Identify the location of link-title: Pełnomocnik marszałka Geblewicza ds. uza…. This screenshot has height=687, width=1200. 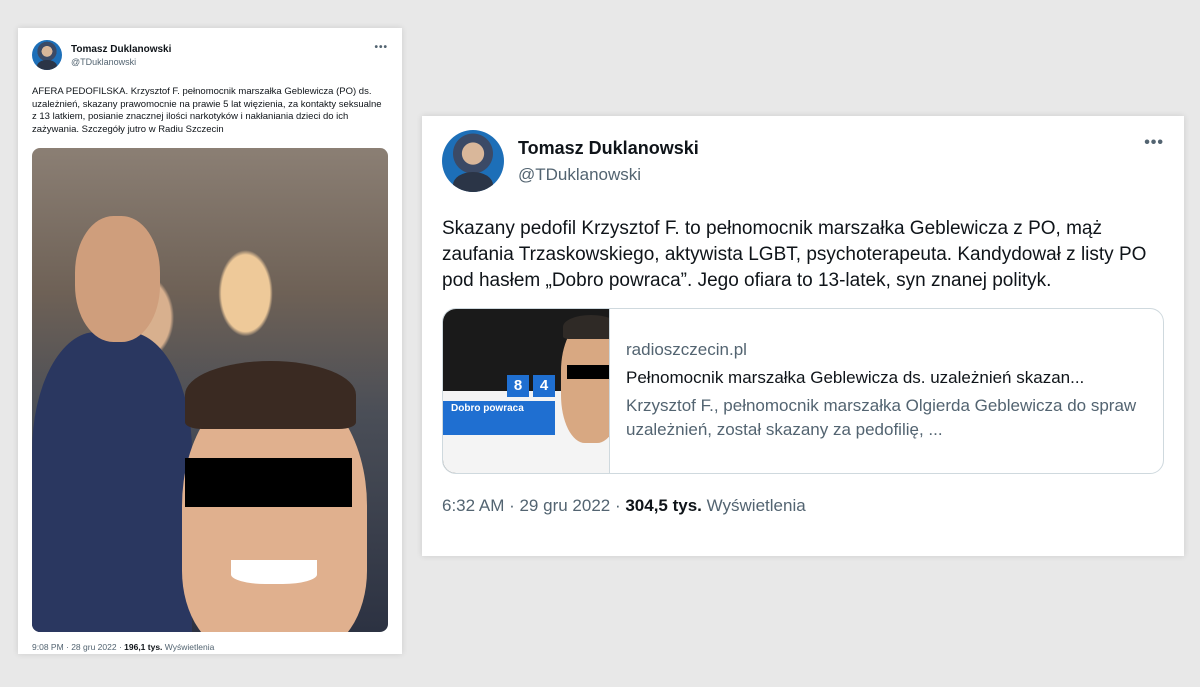
(855, 377).